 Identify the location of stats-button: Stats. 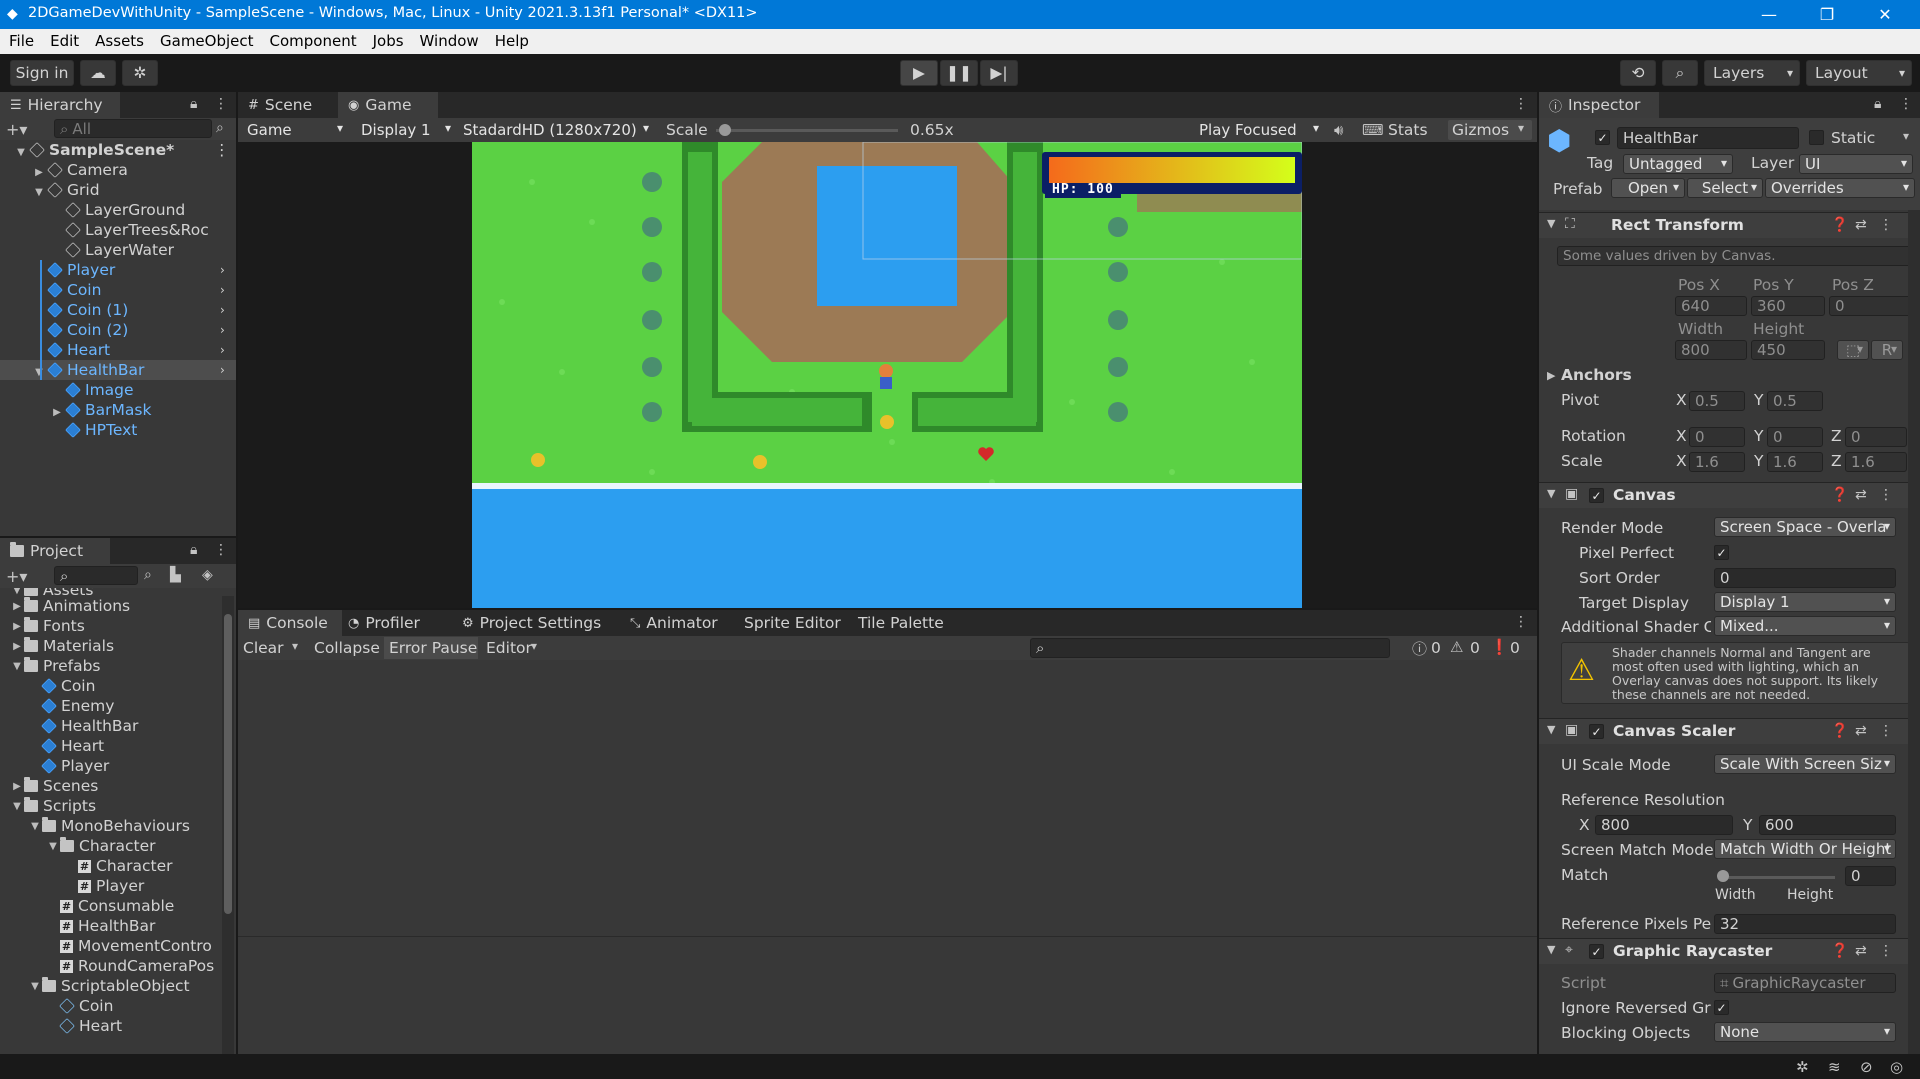
(1408, 130).